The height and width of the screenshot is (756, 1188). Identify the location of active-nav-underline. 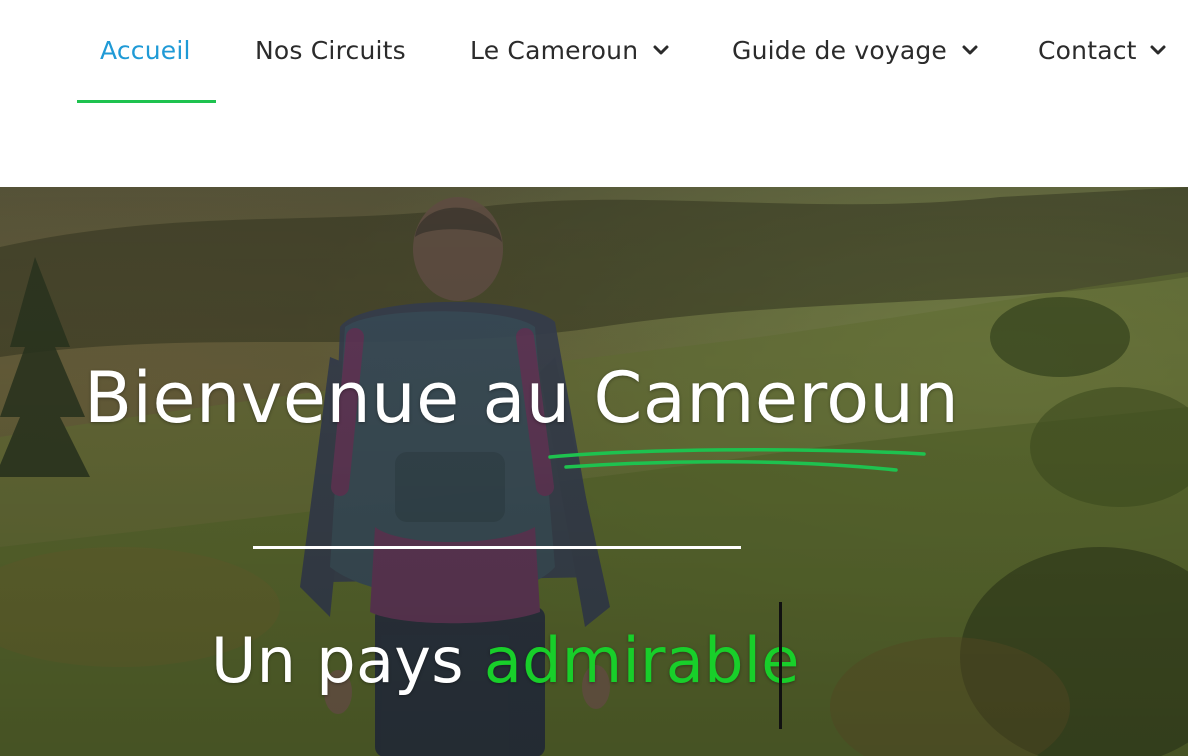
(146, 101).